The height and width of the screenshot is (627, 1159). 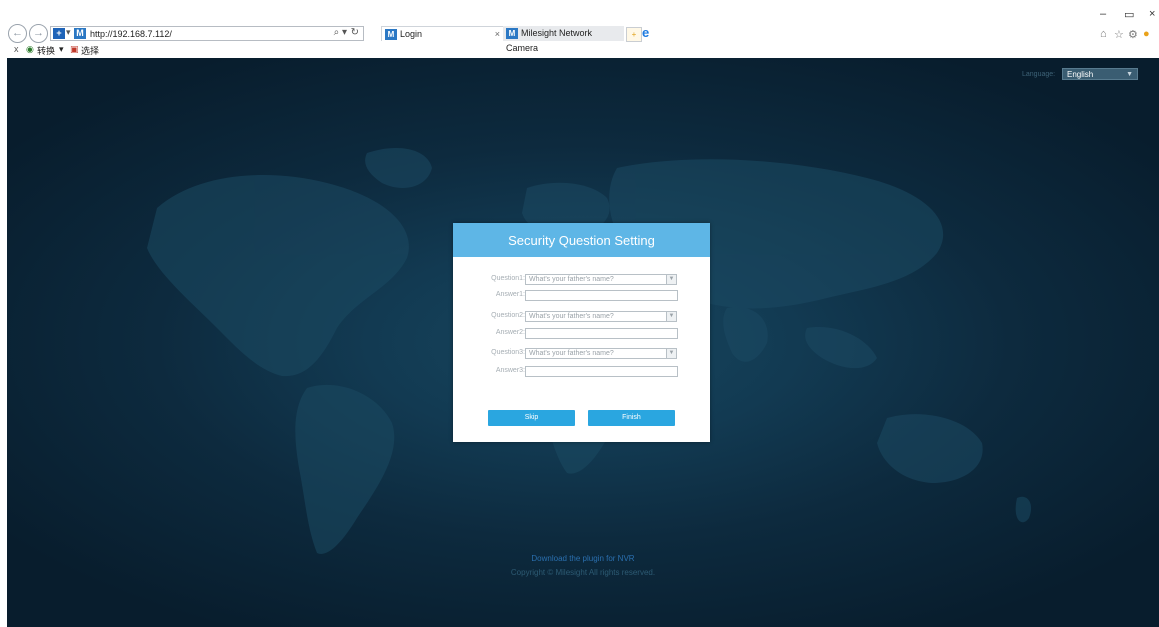 What do you see at coordinates (1129, 14) in the screenshot?
I see `restore-button: ▭` at bounding box center [1129, 14].